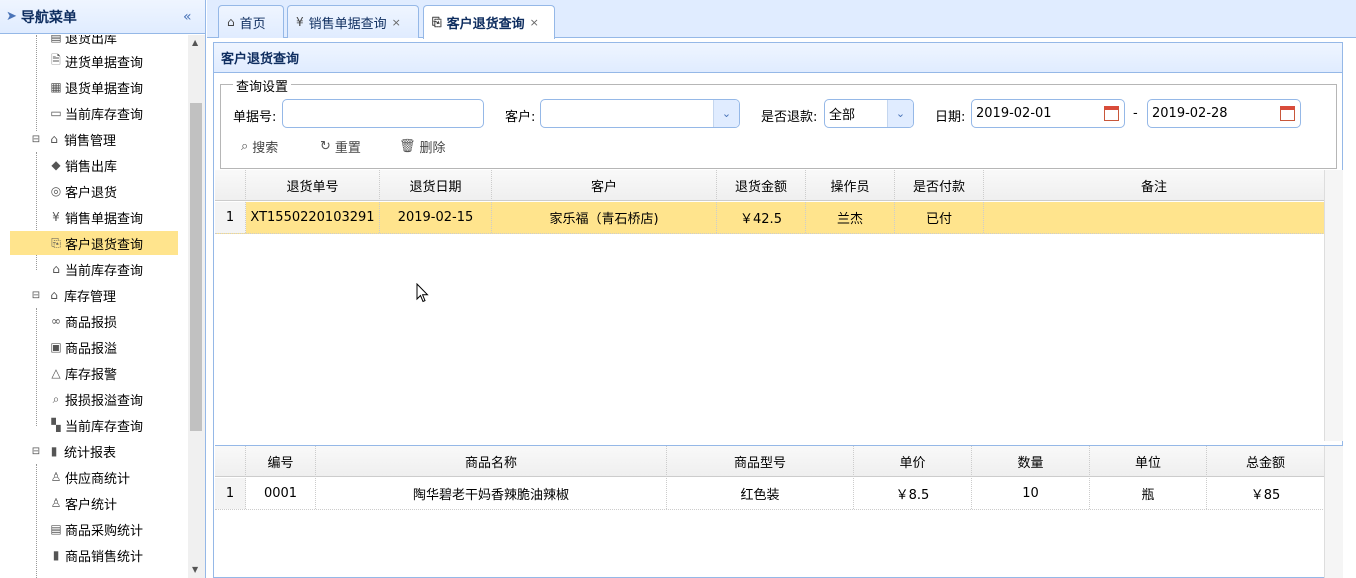 This screenshot has width=1356, height=578. Describe the element at coordinates (90, 453) in the screenshot. I see `sidebar-group-label: 统计报表` at that location.